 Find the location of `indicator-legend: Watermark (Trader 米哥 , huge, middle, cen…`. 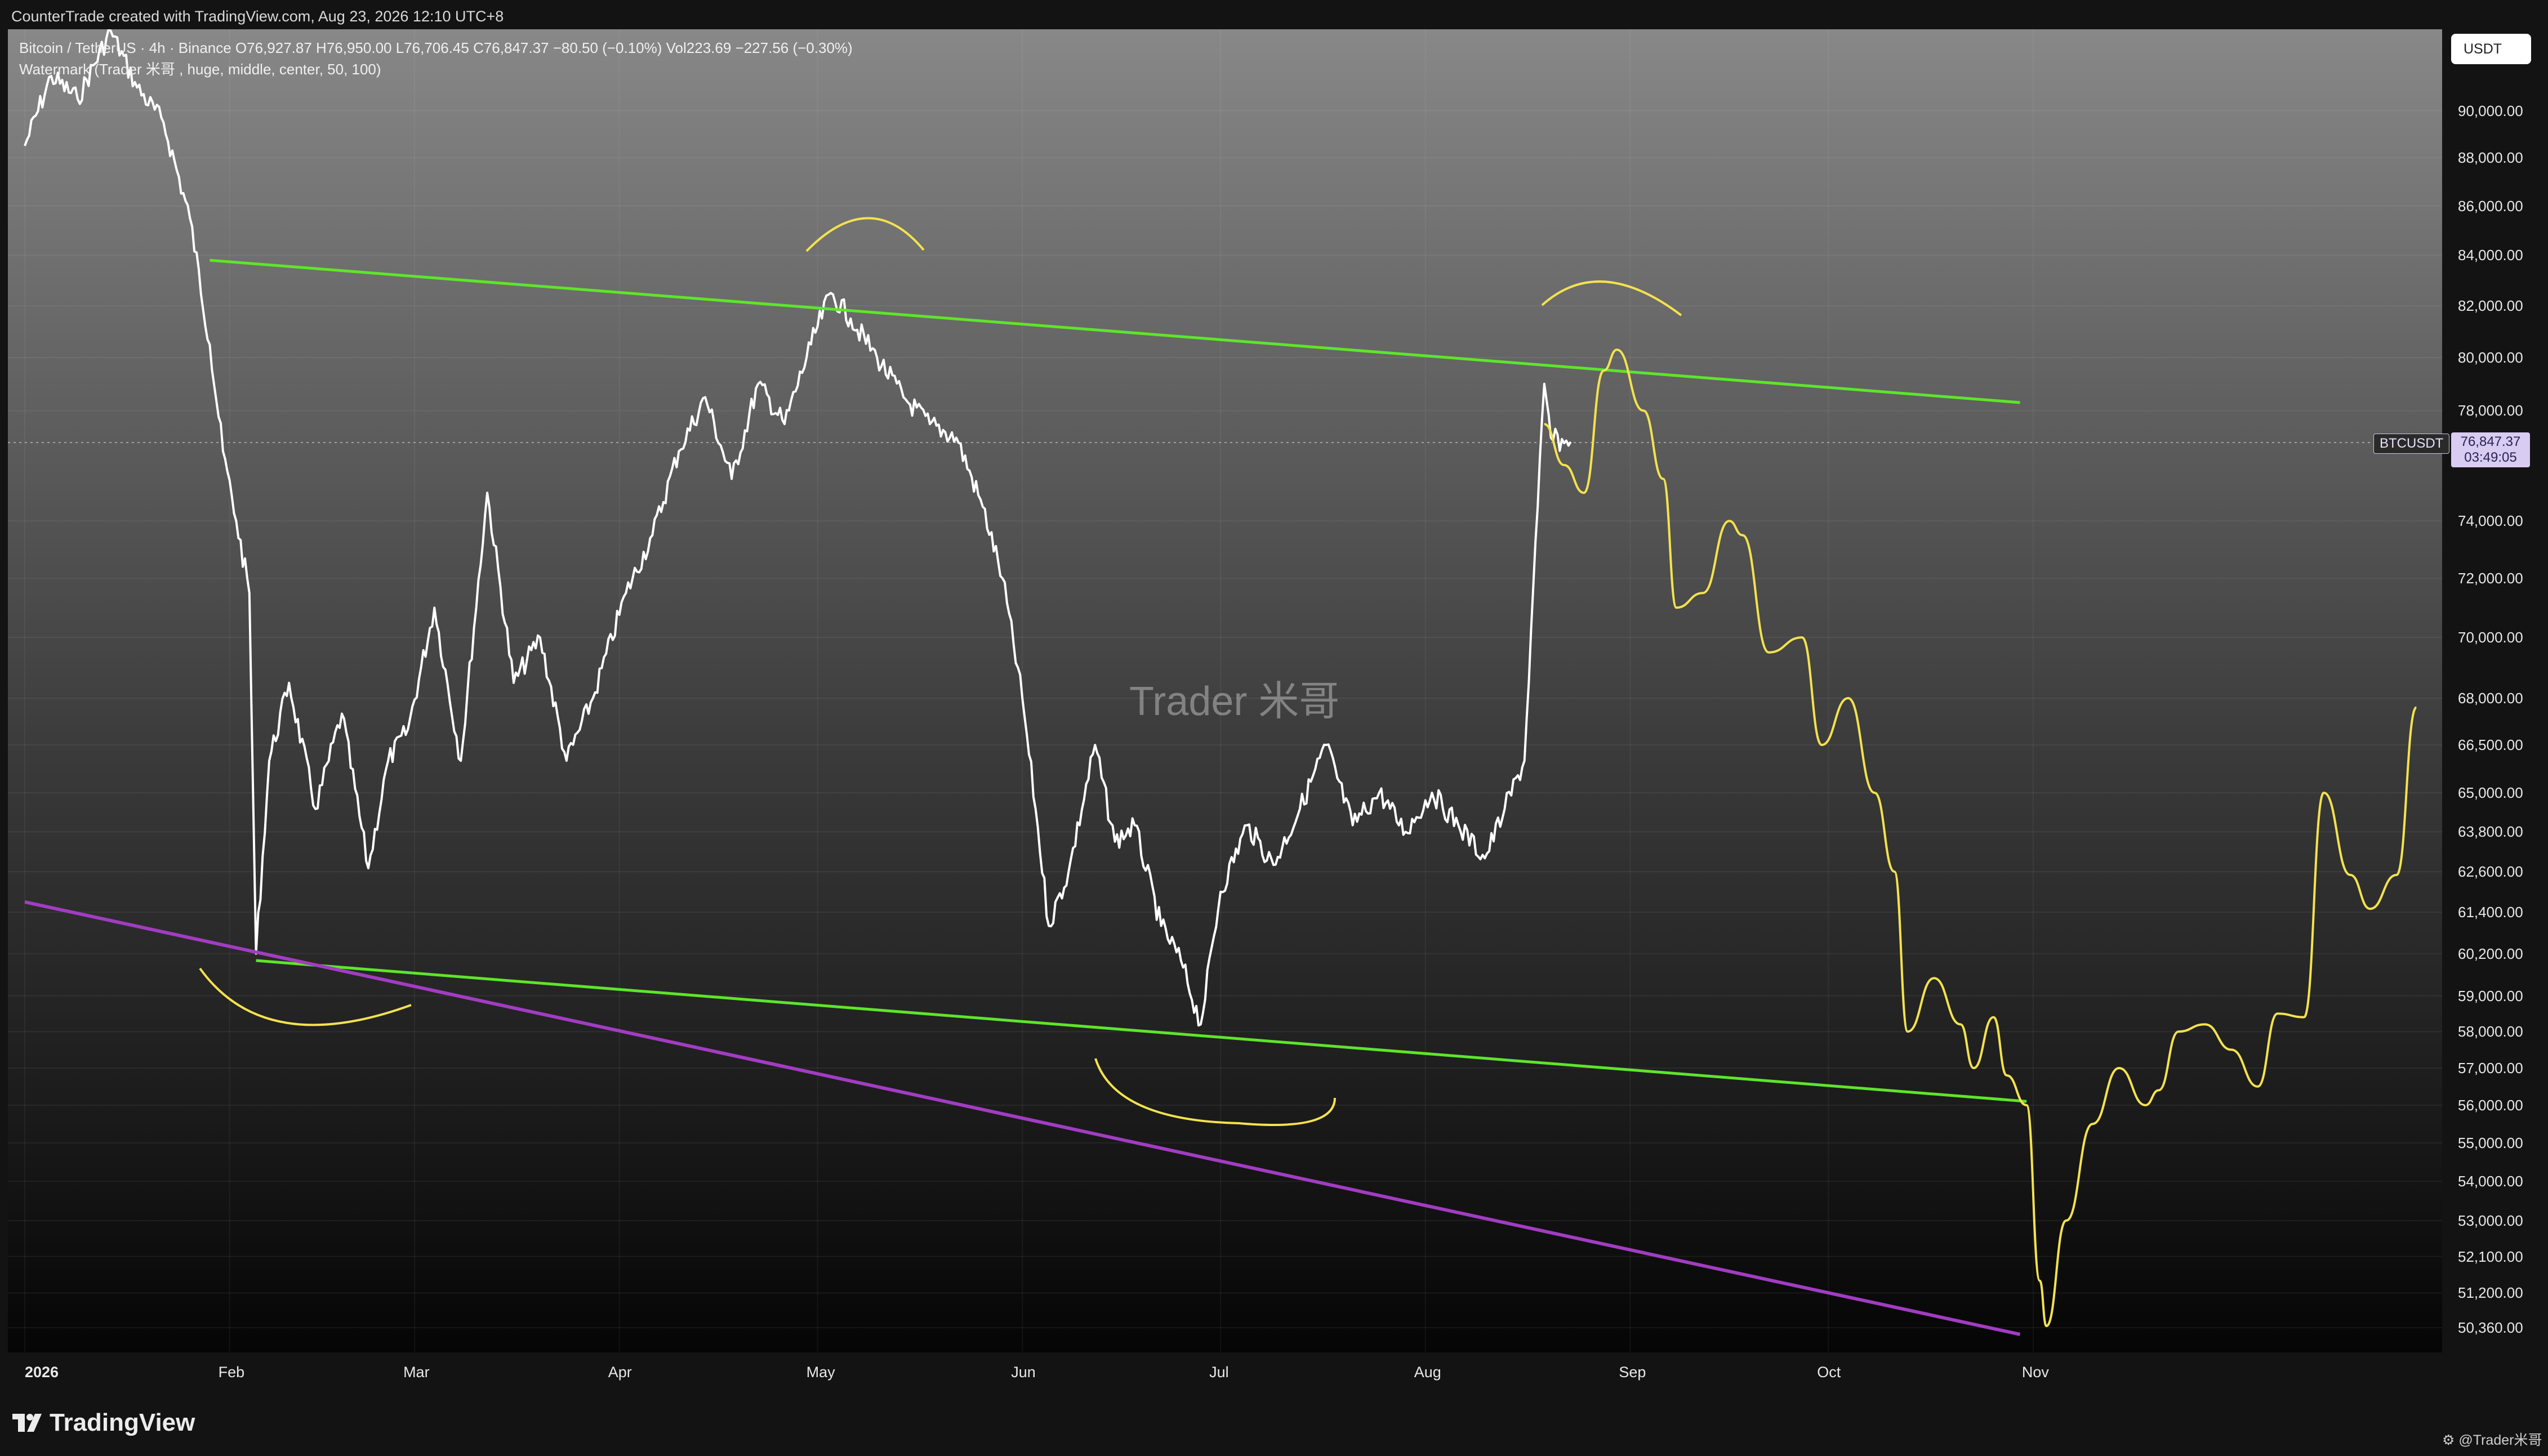

indicator-legend: Watermark (Trader 米哥 , huge, middle, cen… is located at coordinates (436, 69).